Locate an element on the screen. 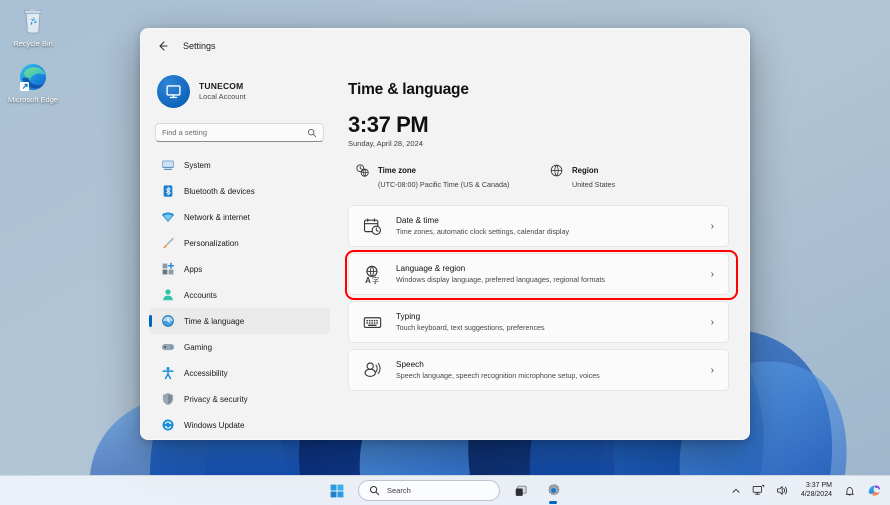 This screenshot has width=890, height=505. sidebar-item-accounts: Accounts is located at coordinates (239, 295).